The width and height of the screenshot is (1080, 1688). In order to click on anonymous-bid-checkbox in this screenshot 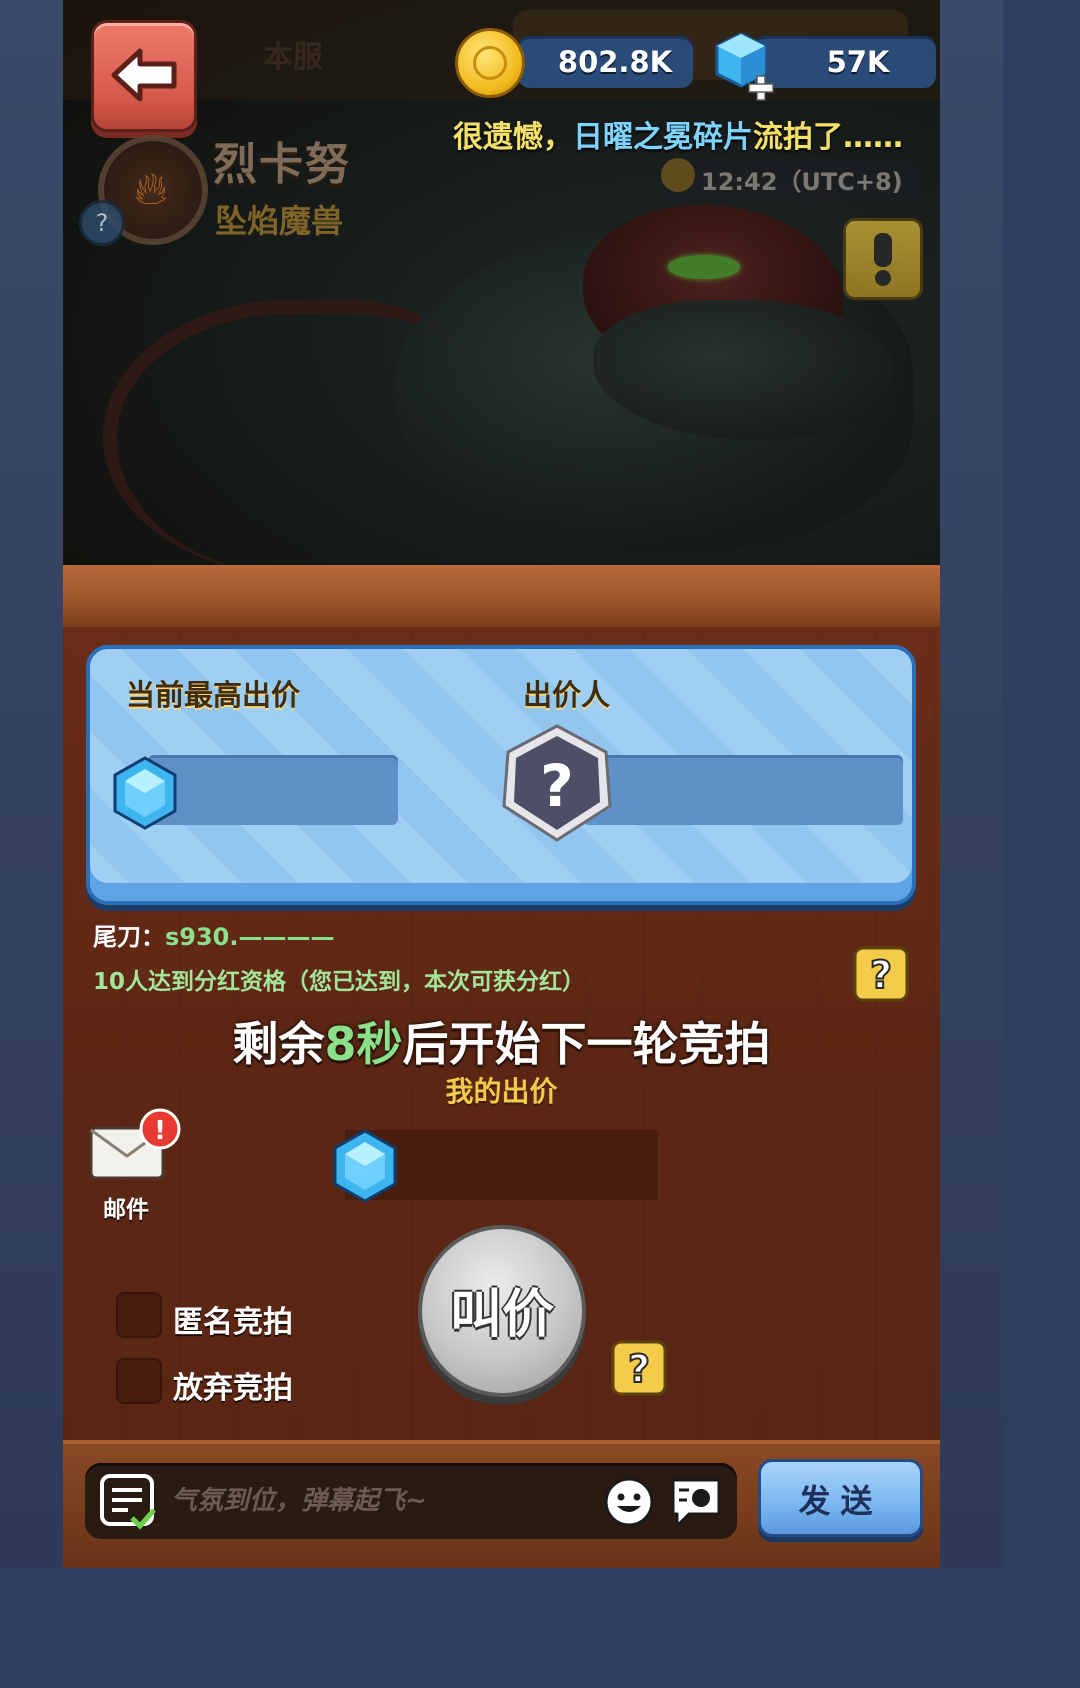, I will do `click(139, 1315)`.